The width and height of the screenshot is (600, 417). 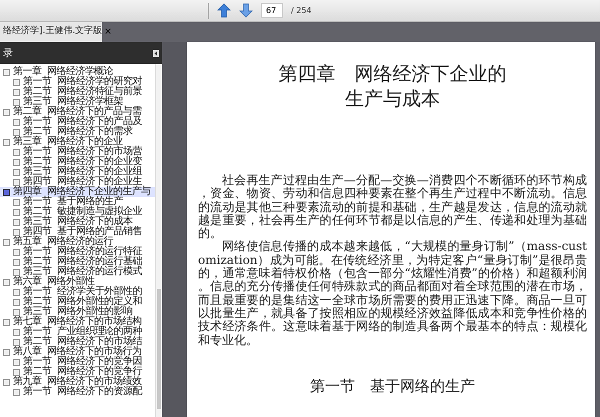 I want to click on outline-item: 第三节 网络经济的运行模式, so click(x=77, y=272).